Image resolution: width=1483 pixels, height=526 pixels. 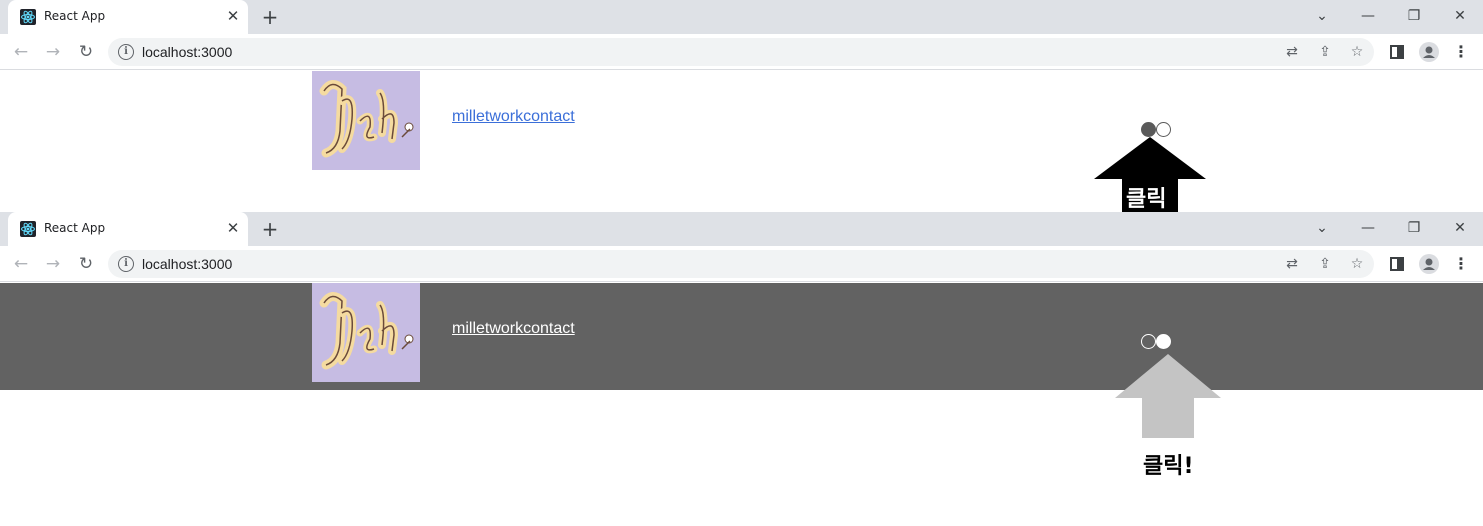 I want to click on up-arrow-annotation-gray, so click(x=1168, y=396).